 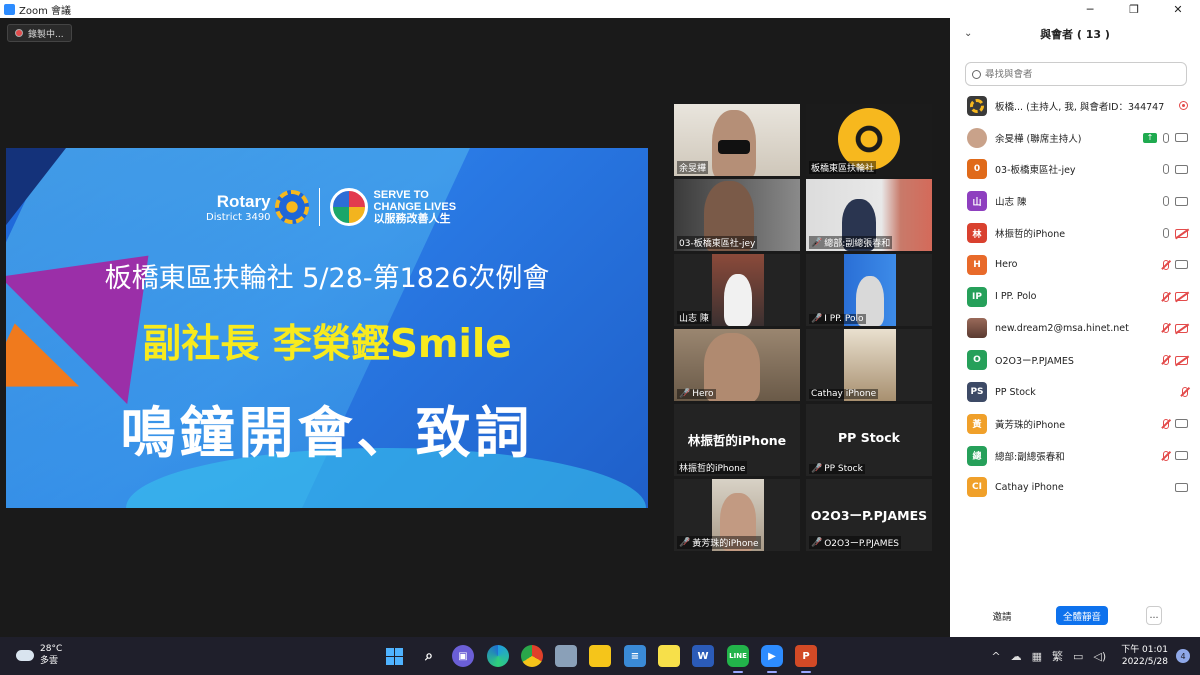 What do you see at coordinates (977, 296) in the screenshot?
I see `participant-avatar: IP` at bounding box center [977, 296].